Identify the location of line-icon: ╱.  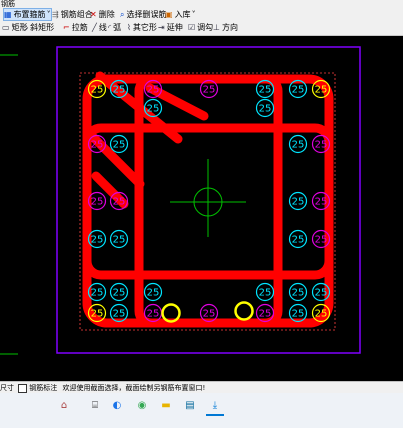
(94, 27).